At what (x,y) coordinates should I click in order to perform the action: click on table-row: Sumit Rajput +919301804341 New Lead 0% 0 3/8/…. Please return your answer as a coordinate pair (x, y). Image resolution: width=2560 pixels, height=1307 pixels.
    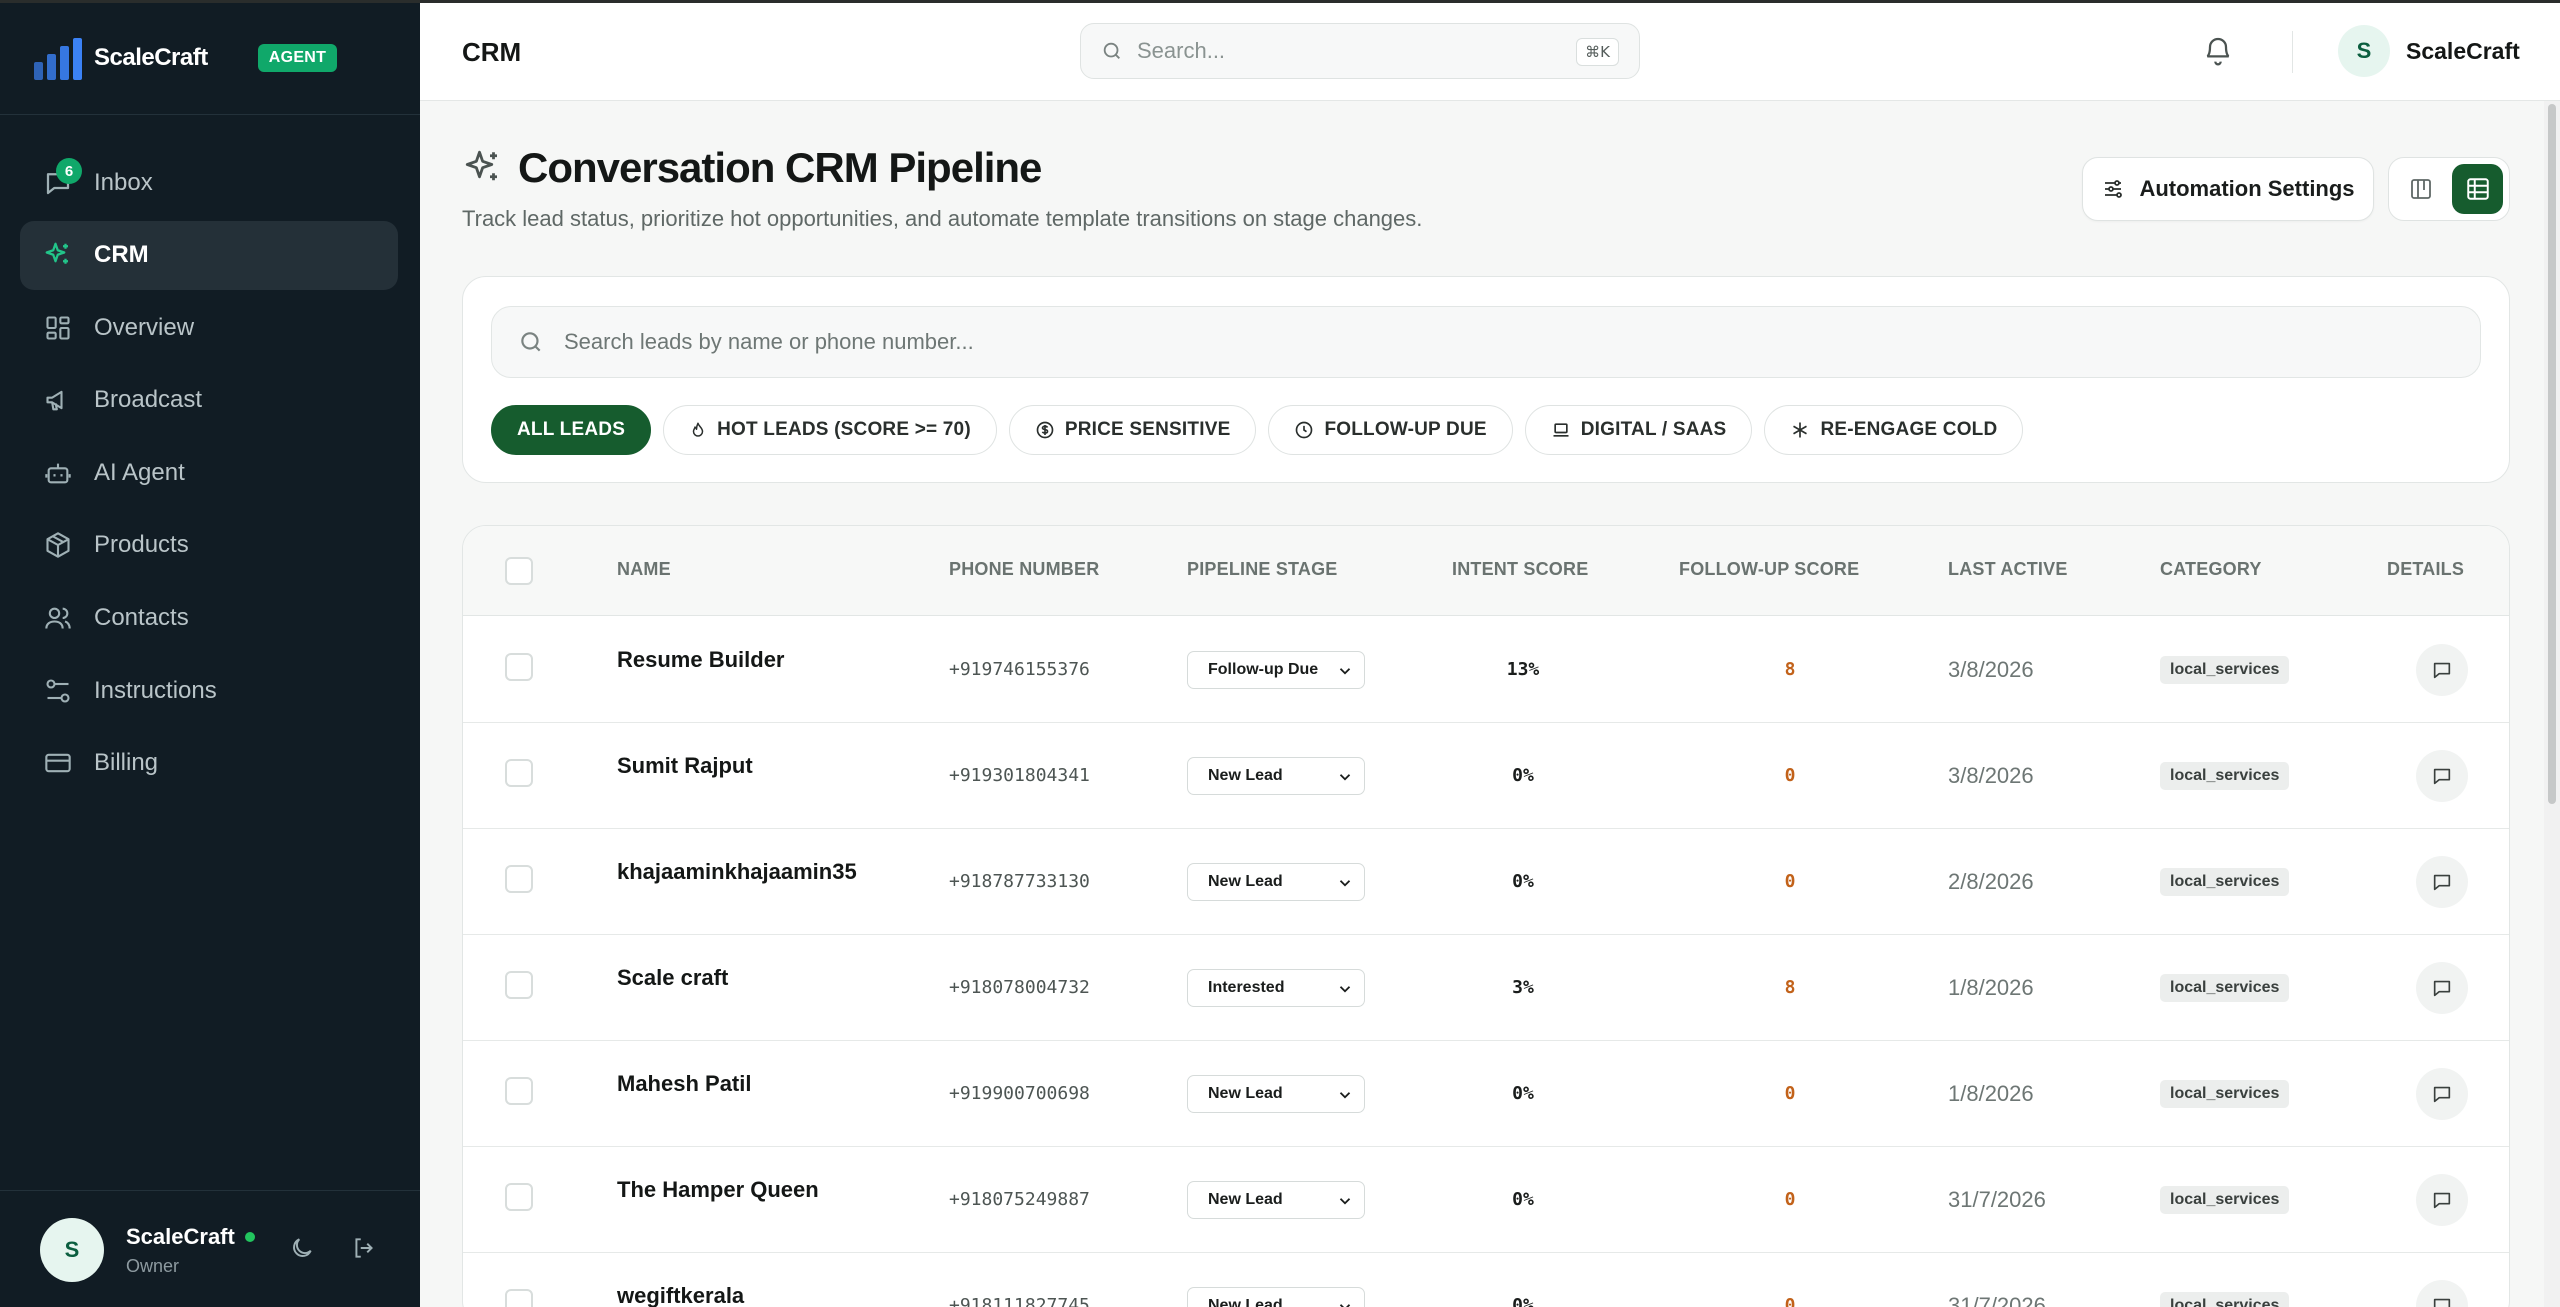
    Looking at the image, I should click on (1486, 776).